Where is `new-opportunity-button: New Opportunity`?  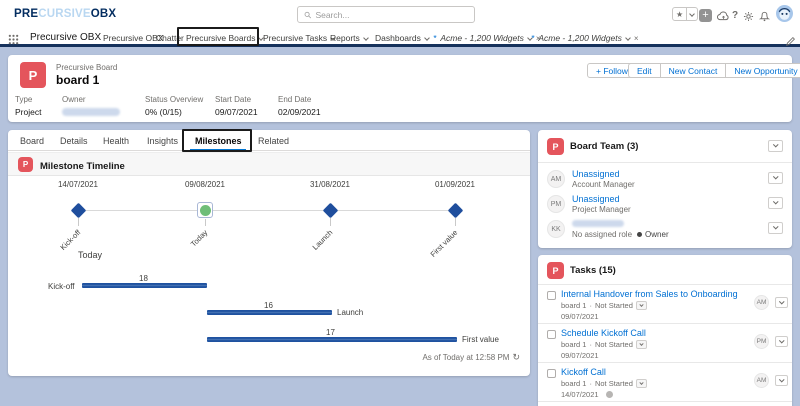 new-opportunity-button: New Opportunity is located at coordinates (762, 70).